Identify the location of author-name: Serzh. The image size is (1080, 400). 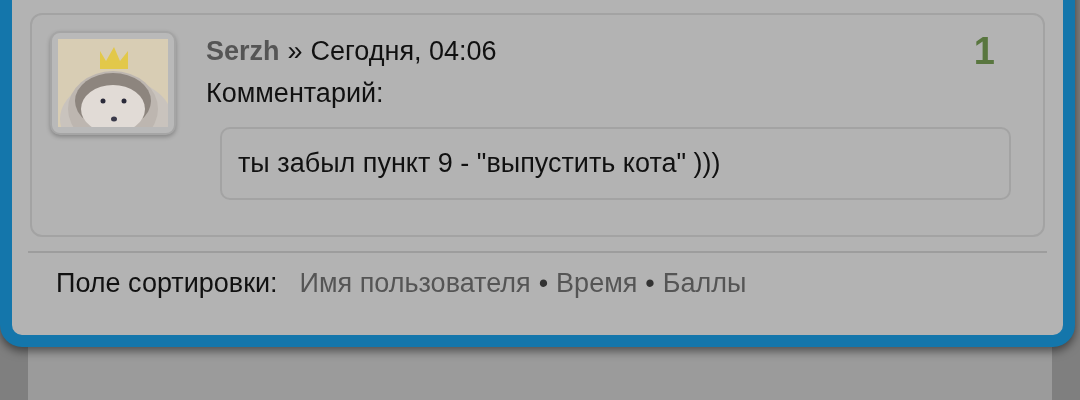
(243, 51).